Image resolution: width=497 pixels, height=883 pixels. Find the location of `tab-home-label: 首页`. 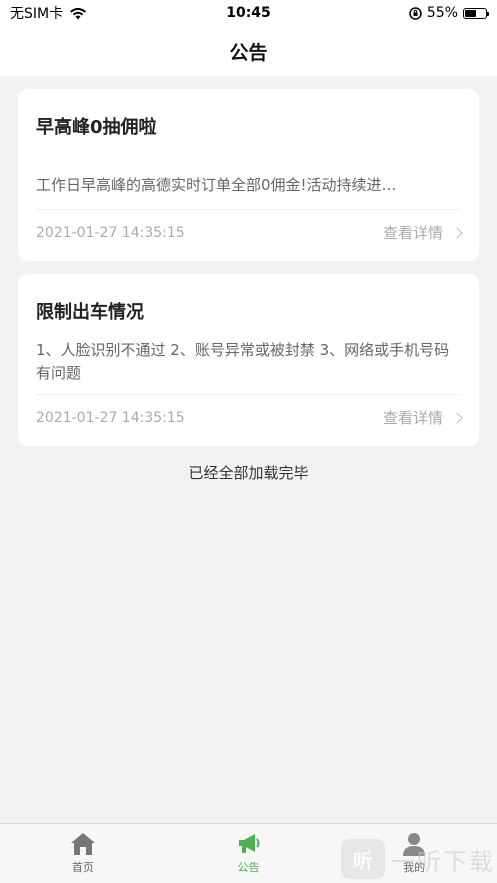

tab-home-label: 首页 is located at coordinates (82, 867).